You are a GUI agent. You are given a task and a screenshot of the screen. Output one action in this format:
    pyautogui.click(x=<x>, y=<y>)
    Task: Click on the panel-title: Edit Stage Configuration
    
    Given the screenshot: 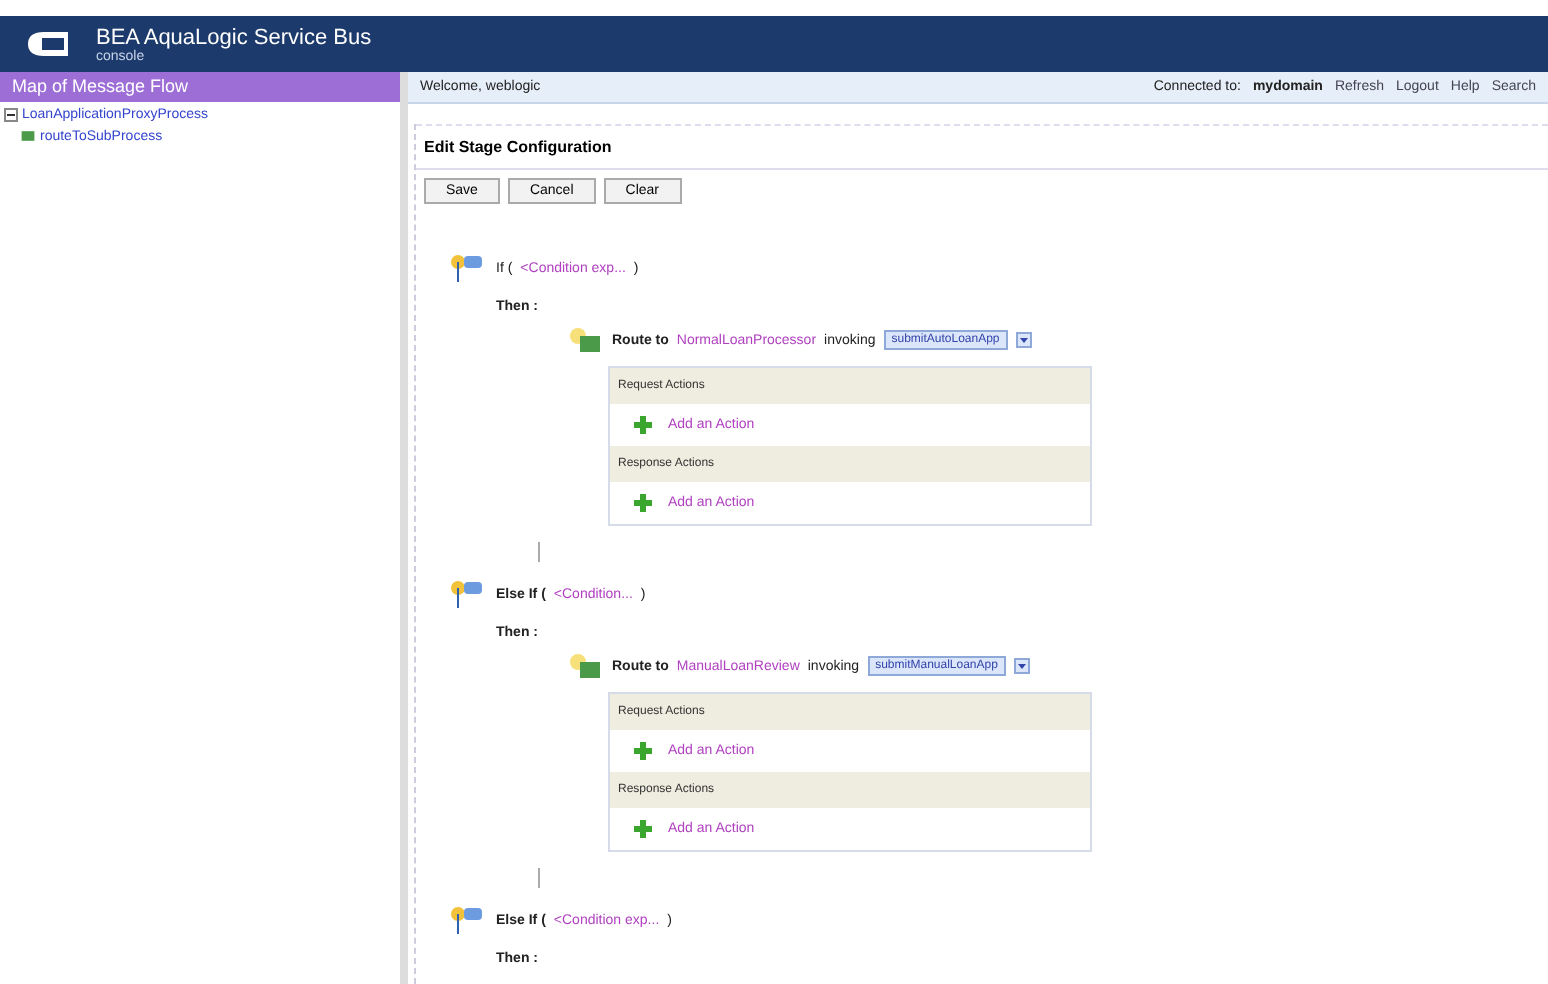 What is the action you would take?
    pyautogui.click(x=982, y=147)
    